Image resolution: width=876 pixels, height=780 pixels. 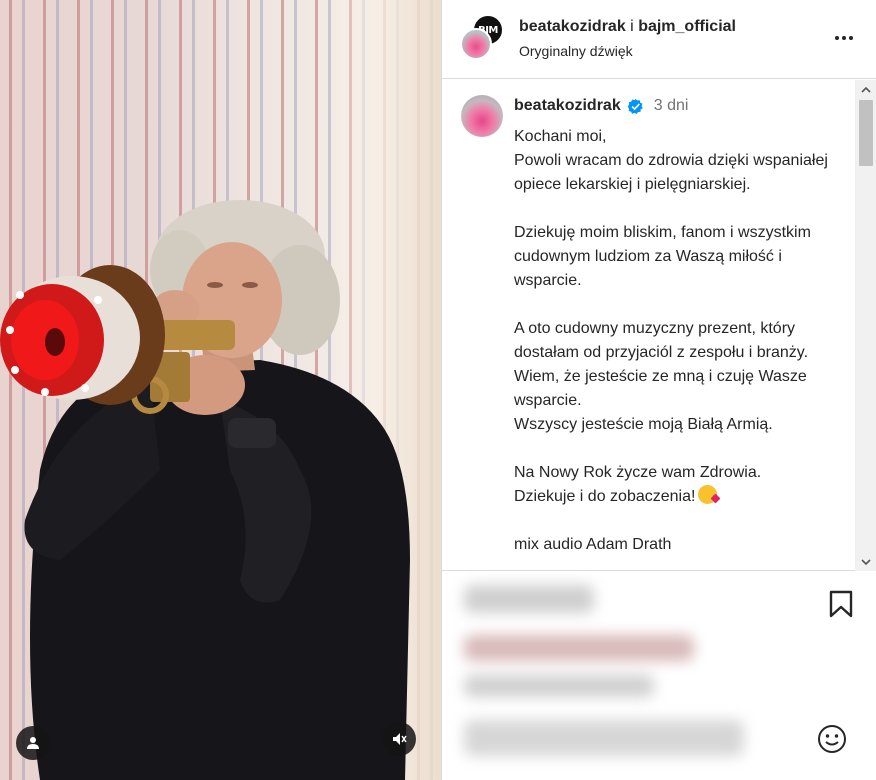 I want to click on avatar-primary, so click(x=476, y=44).